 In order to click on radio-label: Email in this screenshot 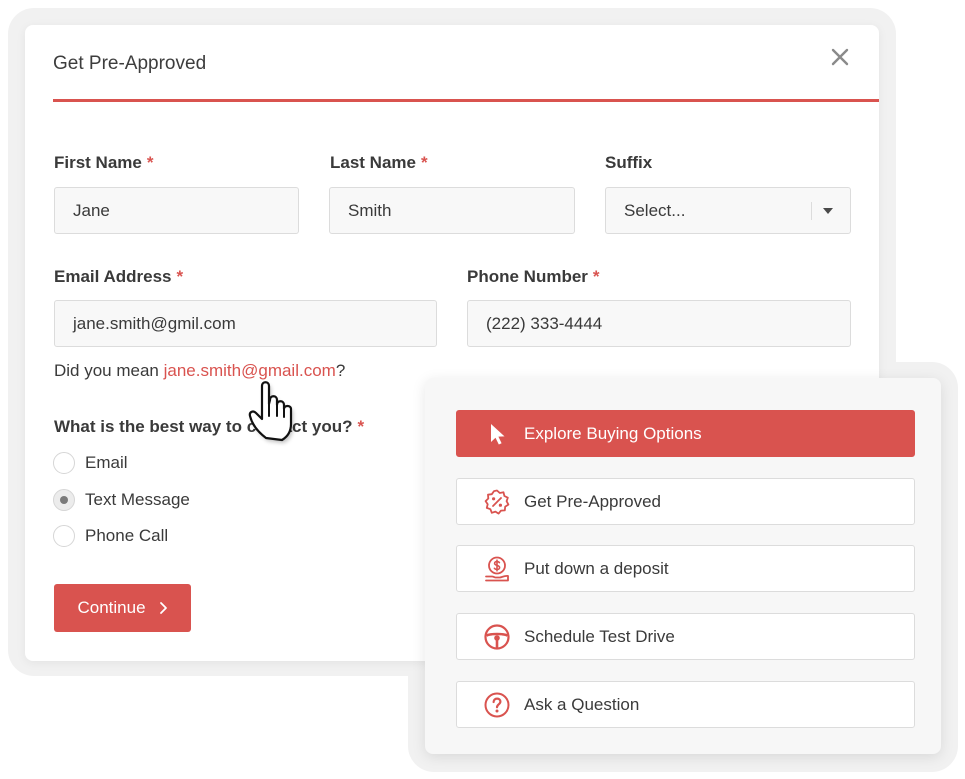, I will do `click(106, 462)`.